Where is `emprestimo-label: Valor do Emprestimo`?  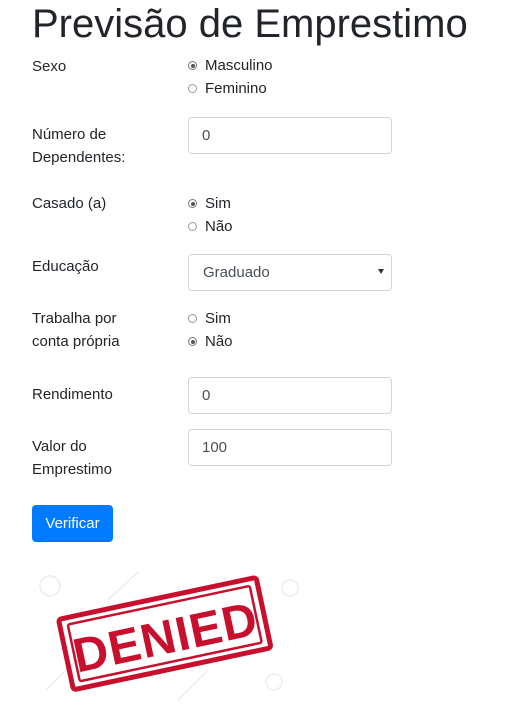 emprestimo-label: Valor do Emprestimo is located at coordinates (72, 458).